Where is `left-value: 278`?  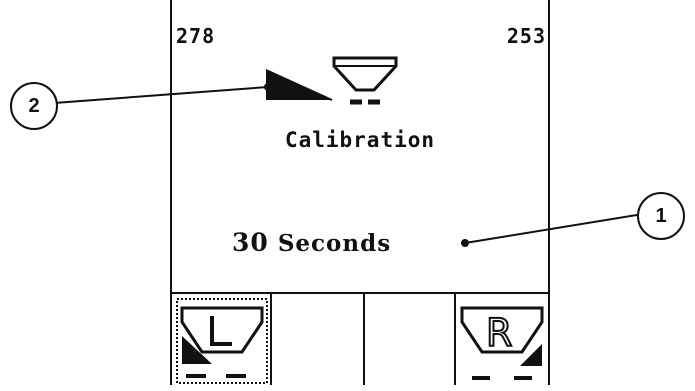
left-value: 278 is located at coordinates (196, 36).